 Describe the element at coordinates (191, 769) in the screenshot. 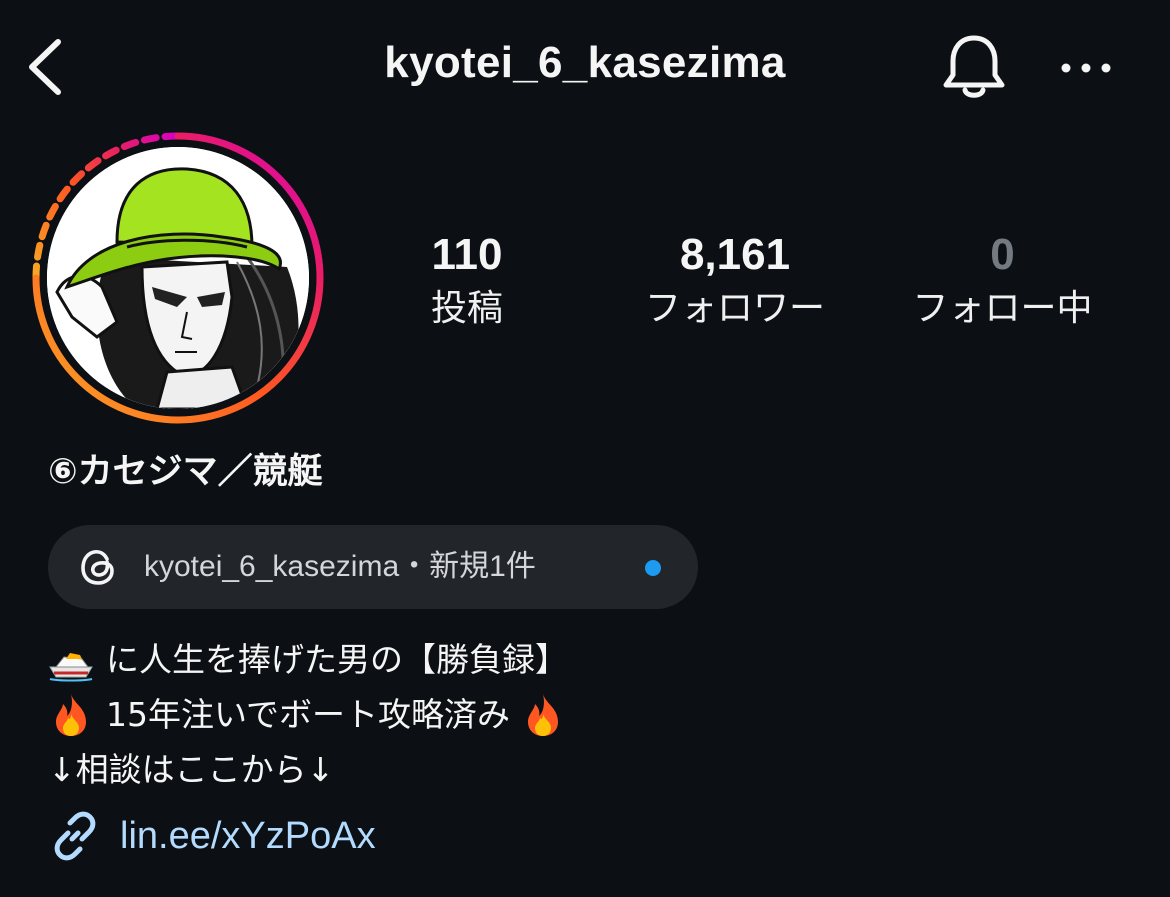

I see `bio-text-3: ↓相談はここから↓` at that location.